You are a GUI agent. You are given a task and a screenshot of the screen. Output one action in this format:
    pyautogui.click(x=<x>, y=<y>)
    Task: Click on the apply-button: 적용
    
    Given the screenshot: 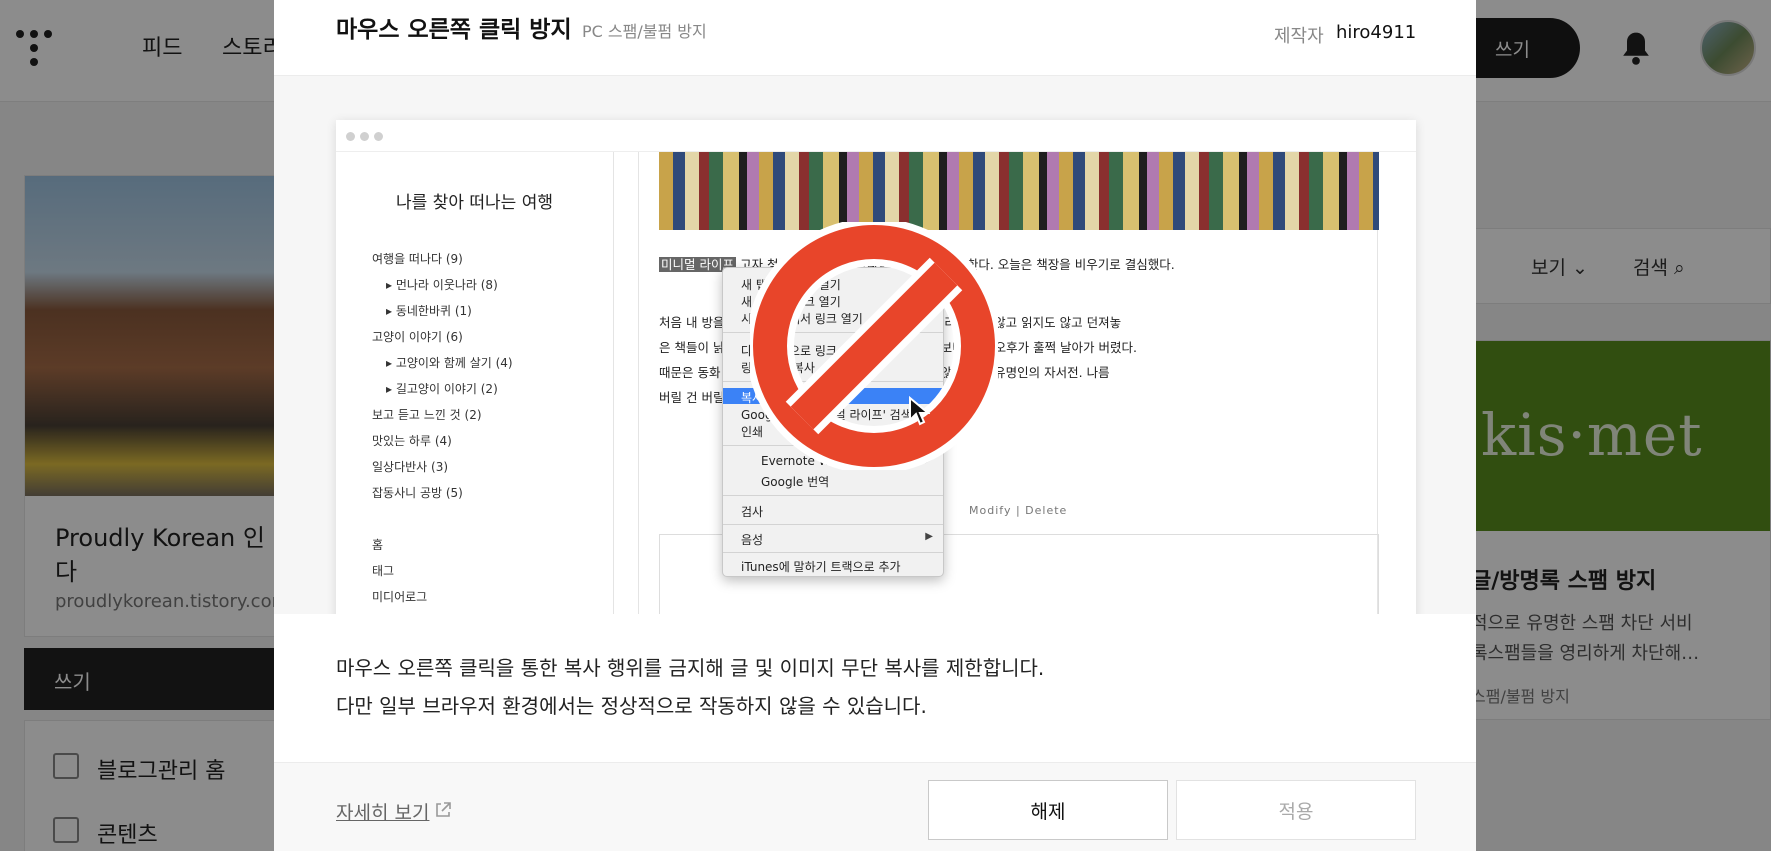 What is the action you would take?
    pyautogui.click(x=1296, y=810)
    